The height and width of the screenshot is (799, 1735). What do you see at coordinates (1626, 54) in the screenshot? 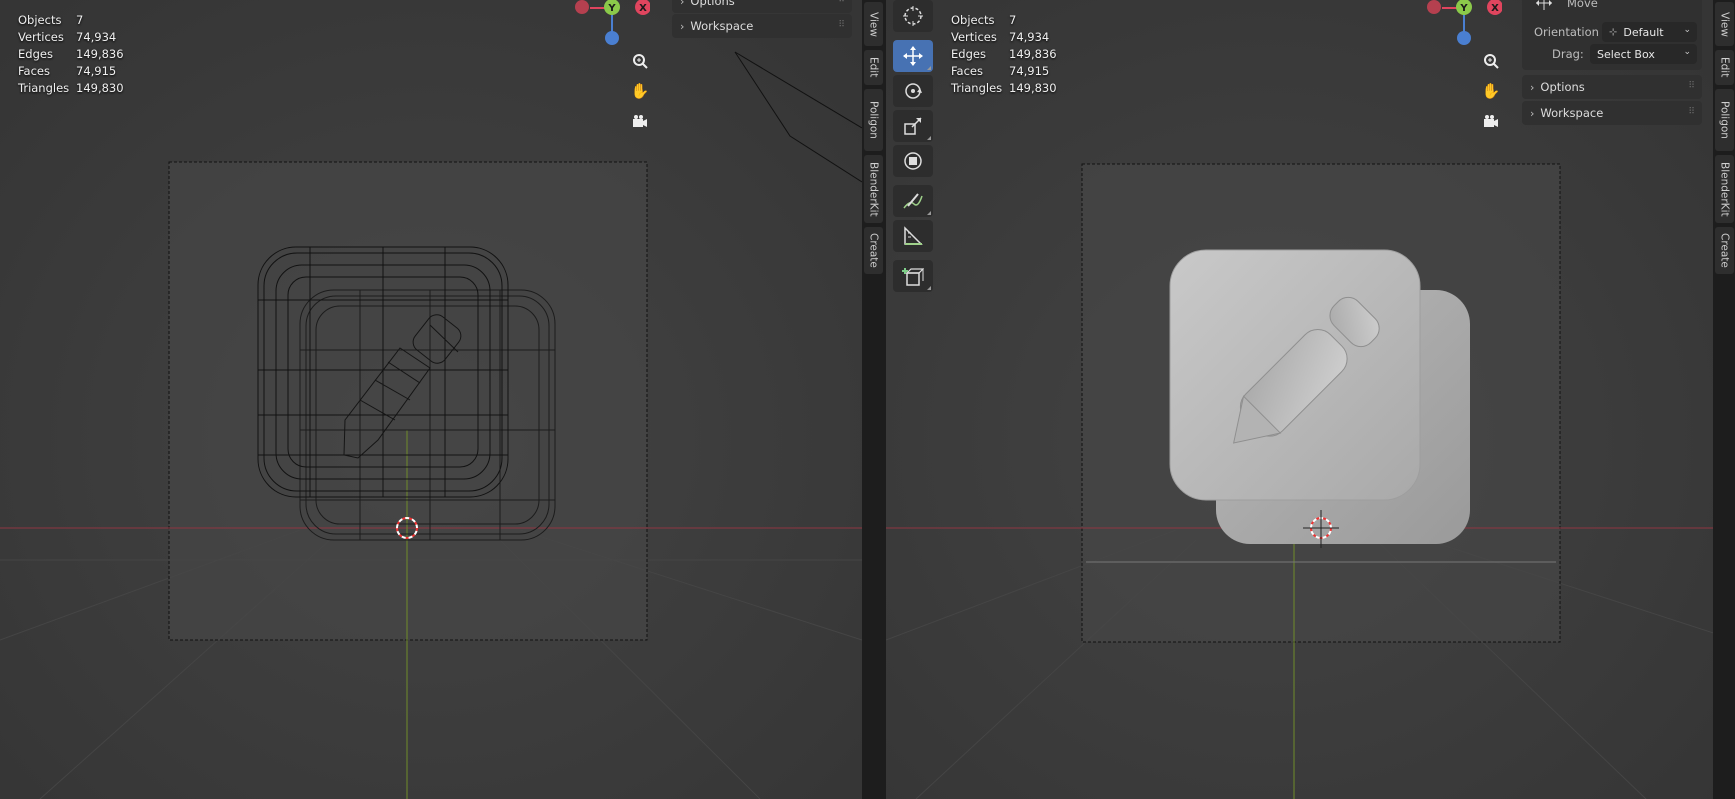
I see `drag-value: Select Box` at bounding box center [1626, 54].